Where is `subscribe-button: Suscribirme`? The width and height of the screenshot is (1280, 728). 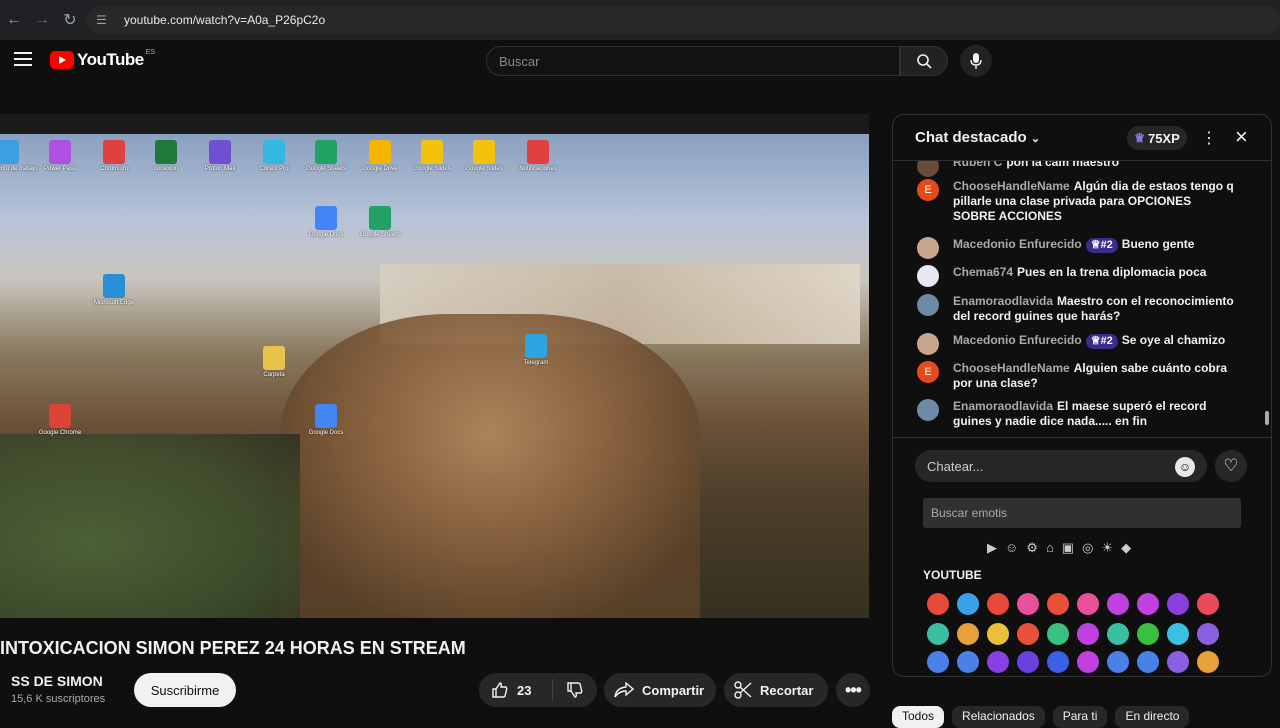 subscribe-button: Suscribirme is located at coordinates (185, 690).